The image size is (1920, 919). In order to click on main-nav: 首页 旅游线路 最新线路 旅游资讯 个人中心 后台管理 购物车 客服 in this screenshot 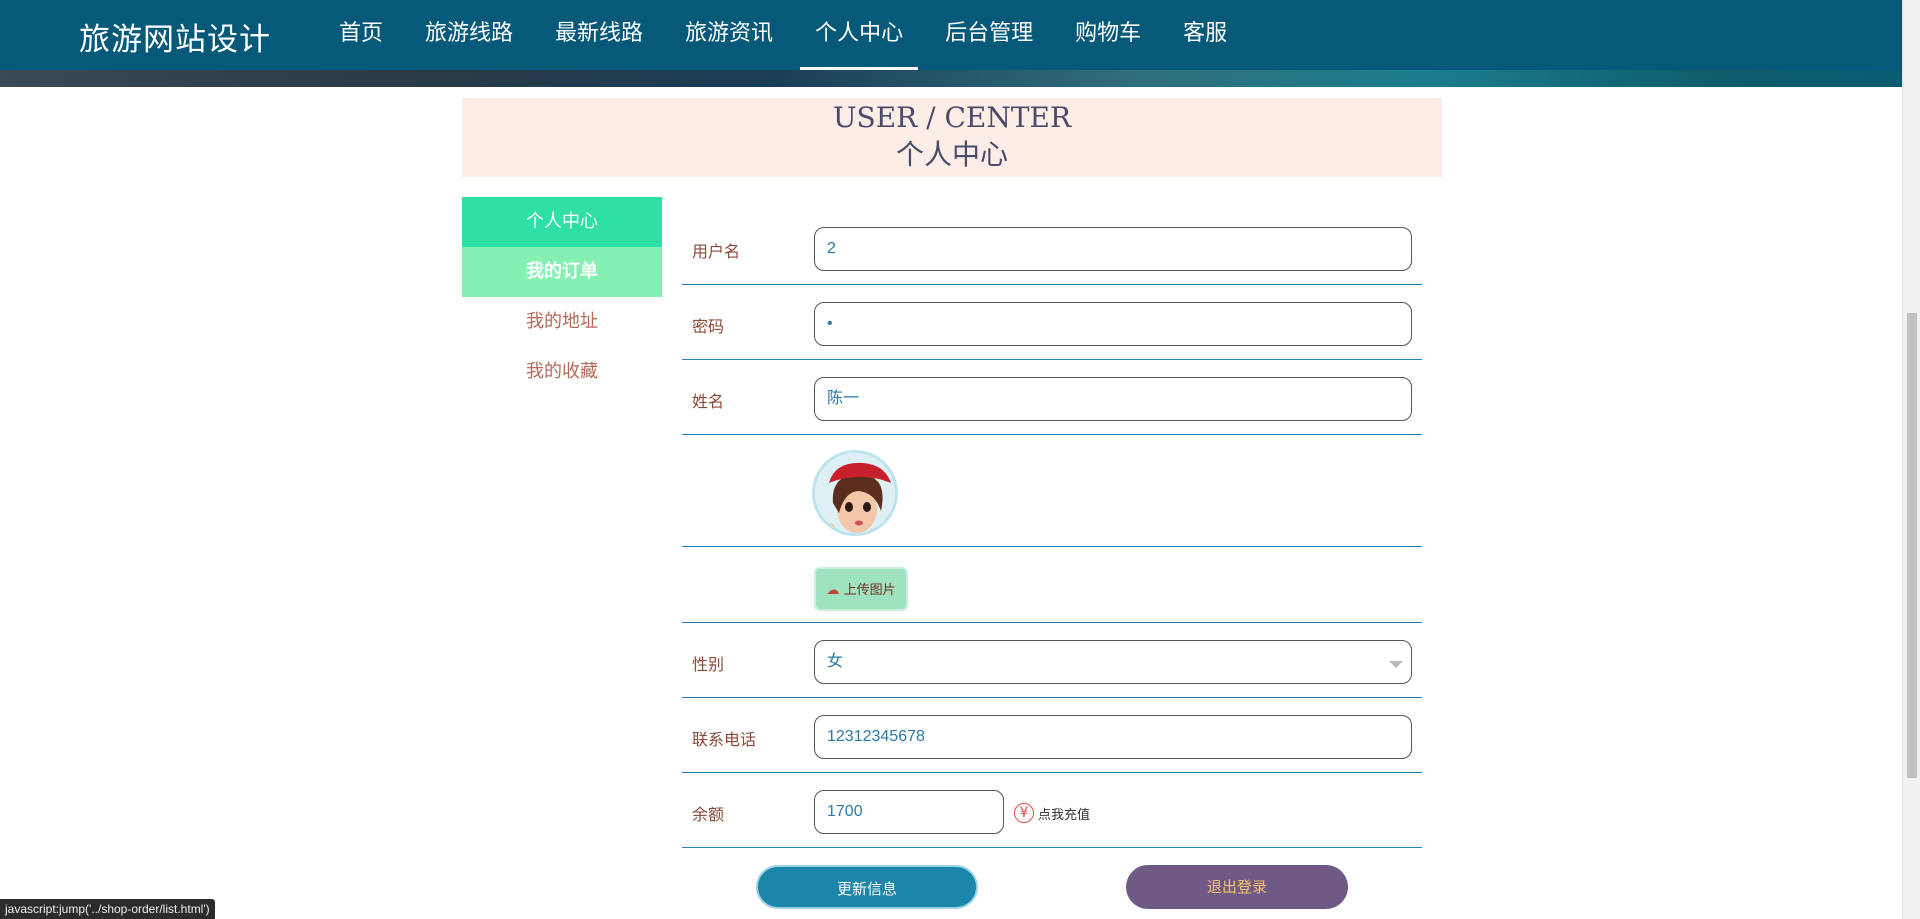, I will do `click(783, 35)`.